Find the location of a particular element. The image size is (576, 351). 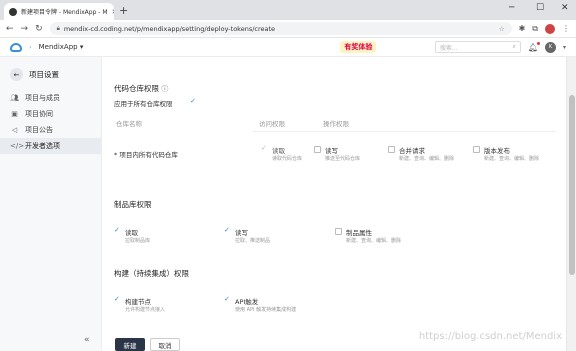

minimize-icon: ─ is located at coordinates (511, 8).